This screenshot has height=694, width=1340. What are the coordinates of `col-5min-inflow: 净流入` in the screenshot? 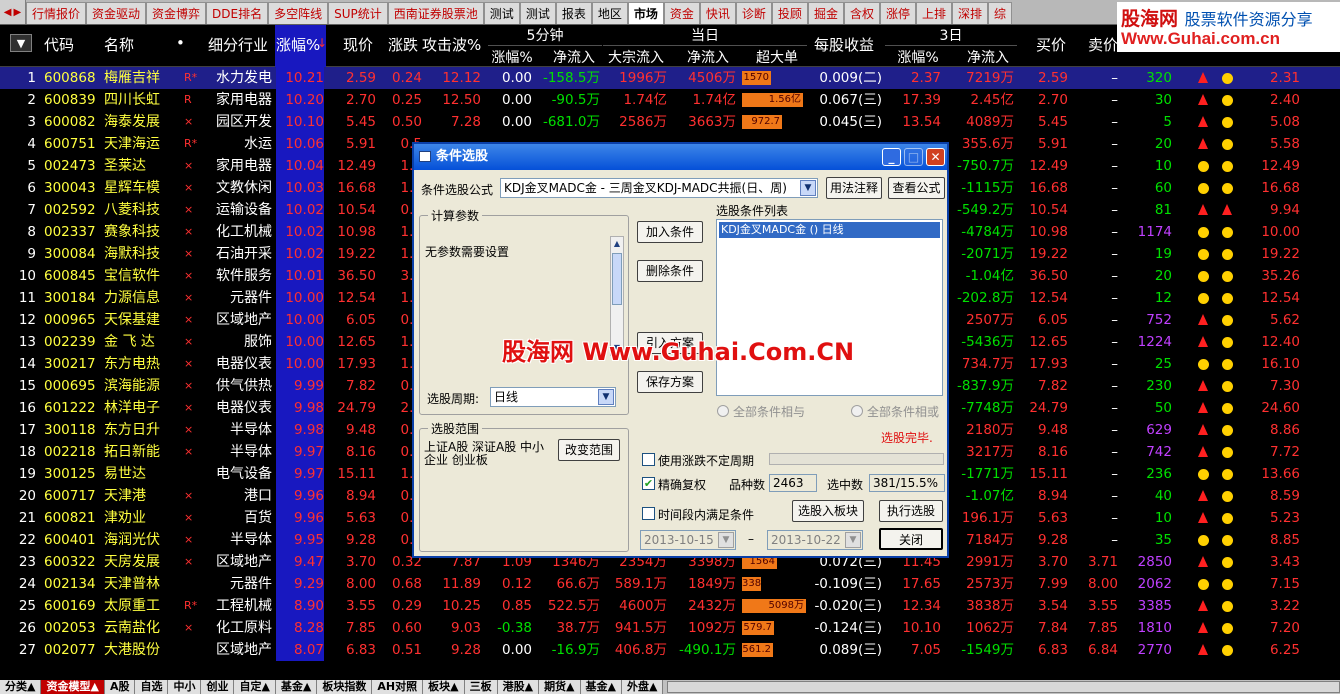 It's located at (574, 57).